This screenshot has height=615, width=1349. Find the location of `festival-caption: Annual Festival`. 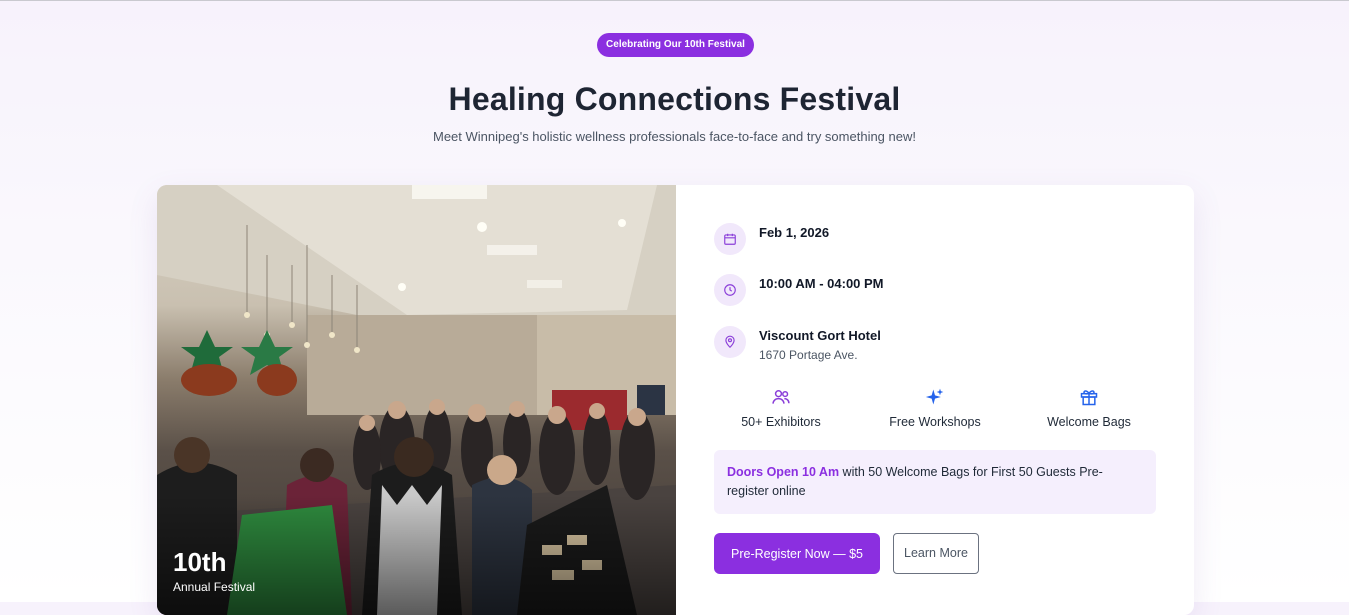

festival-caption: Annual Festival is located at coordinates (214, 587).